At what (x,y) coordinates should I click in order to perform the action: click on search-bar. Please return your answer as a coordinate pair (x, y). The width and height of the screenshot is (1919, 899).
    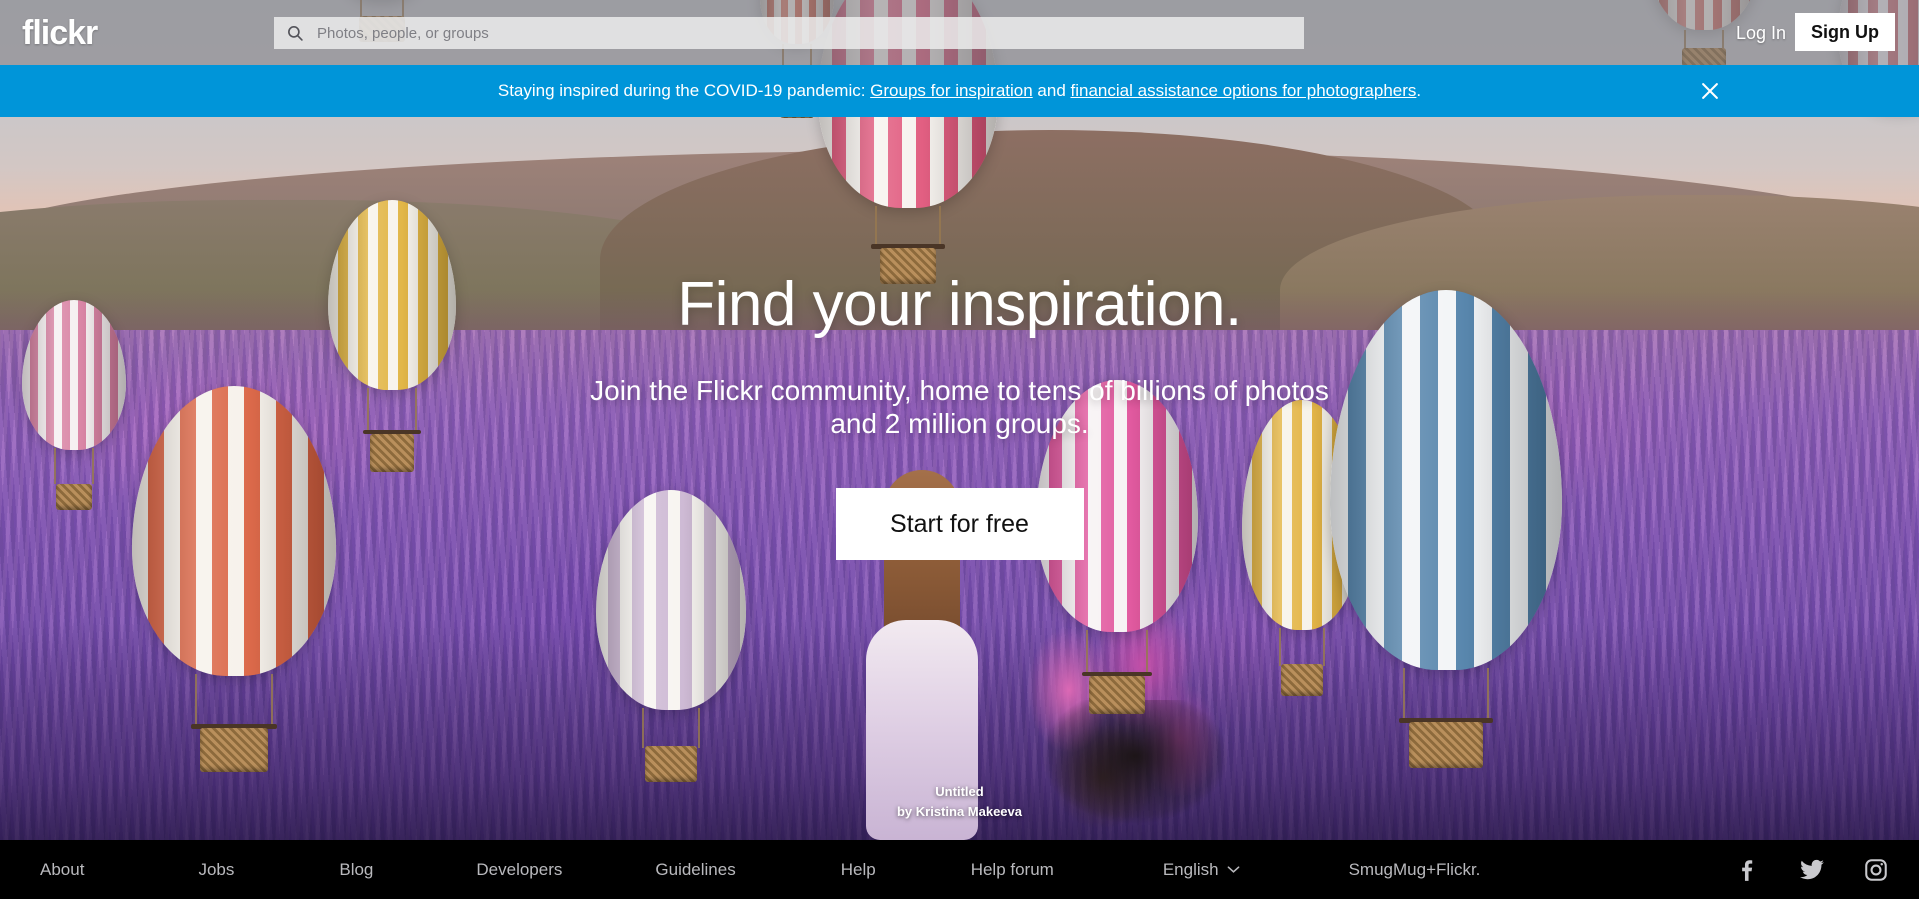
    Looking at the image, I should click on (789, 33).